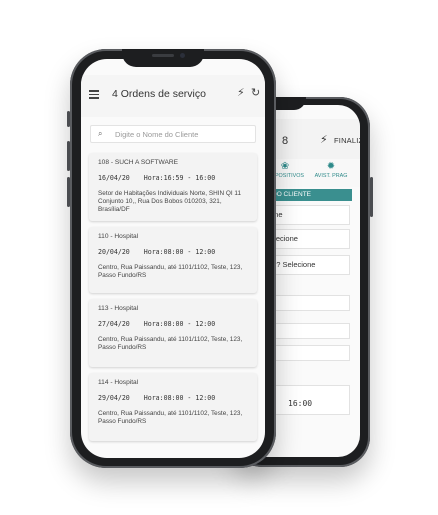  What do you see at coordinates (68, 119) in the screenshot?
I see `mute-switch` at bounding box center [68, 119].